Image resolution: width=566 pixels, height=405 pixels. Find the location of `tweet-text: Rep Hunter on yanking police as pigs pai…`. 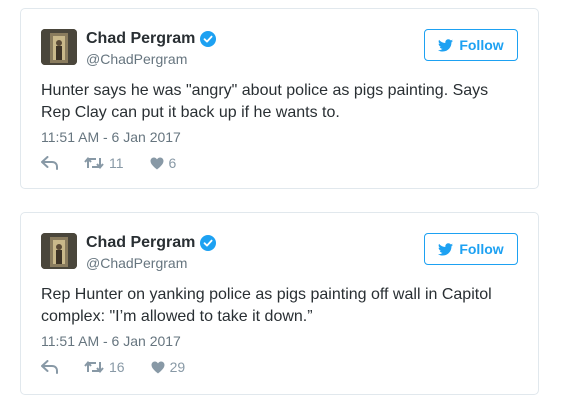

tweet-text: Rep Hunter on yanking police as pigs pai… is located at coordinates (266, 305).